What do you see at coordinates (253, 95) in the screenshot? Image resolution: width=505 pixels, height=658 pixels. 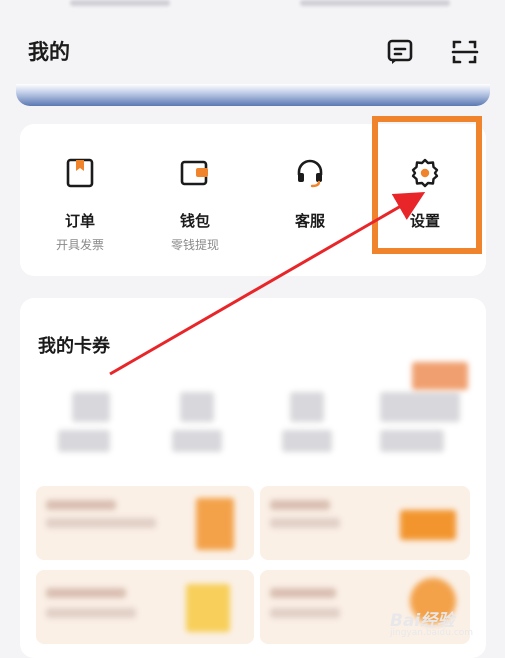 I see `profile-banner` at bounding box center [253, 95].